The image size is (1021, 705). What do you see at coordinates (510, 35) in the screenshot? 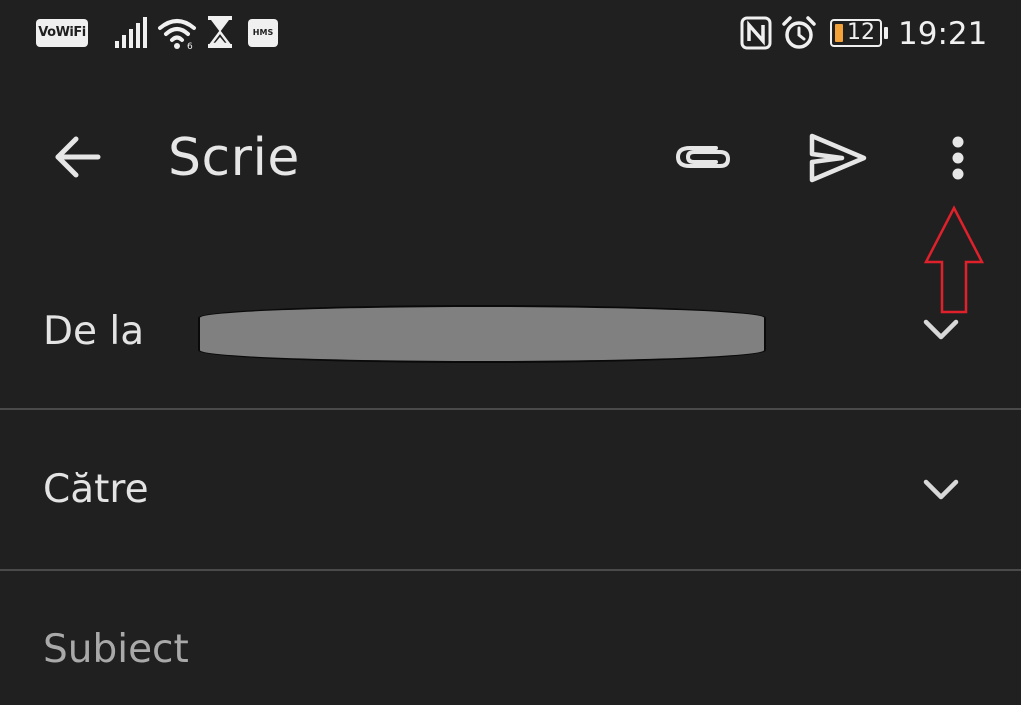
I see `status-bar: VoWiFi 6 HMS 12 19:21` at bounding box center [510, 35].